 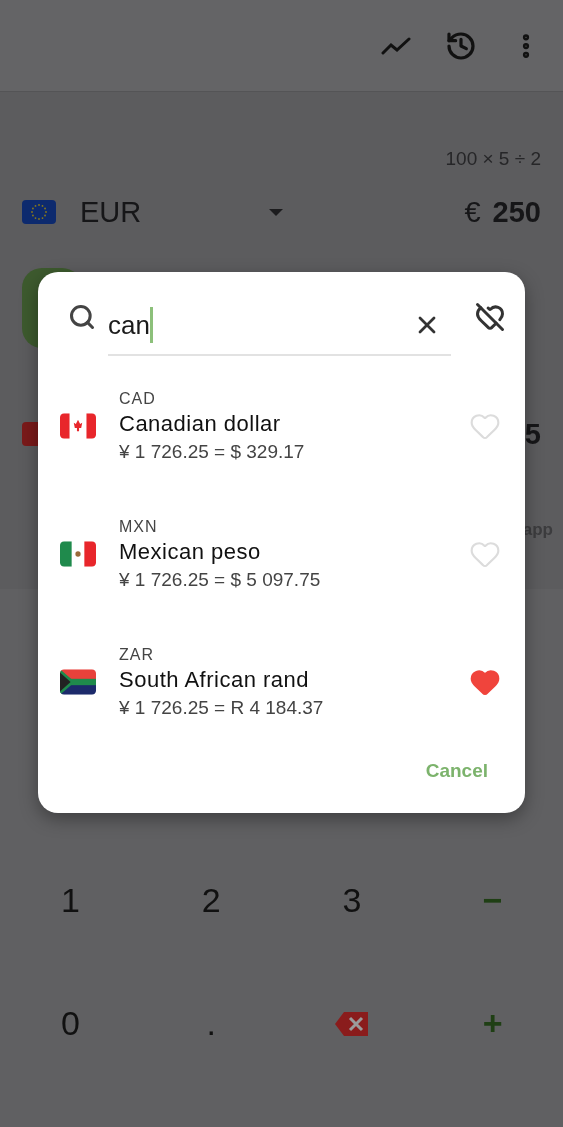 I want to click on history-icon, so click(x=461, y=45).